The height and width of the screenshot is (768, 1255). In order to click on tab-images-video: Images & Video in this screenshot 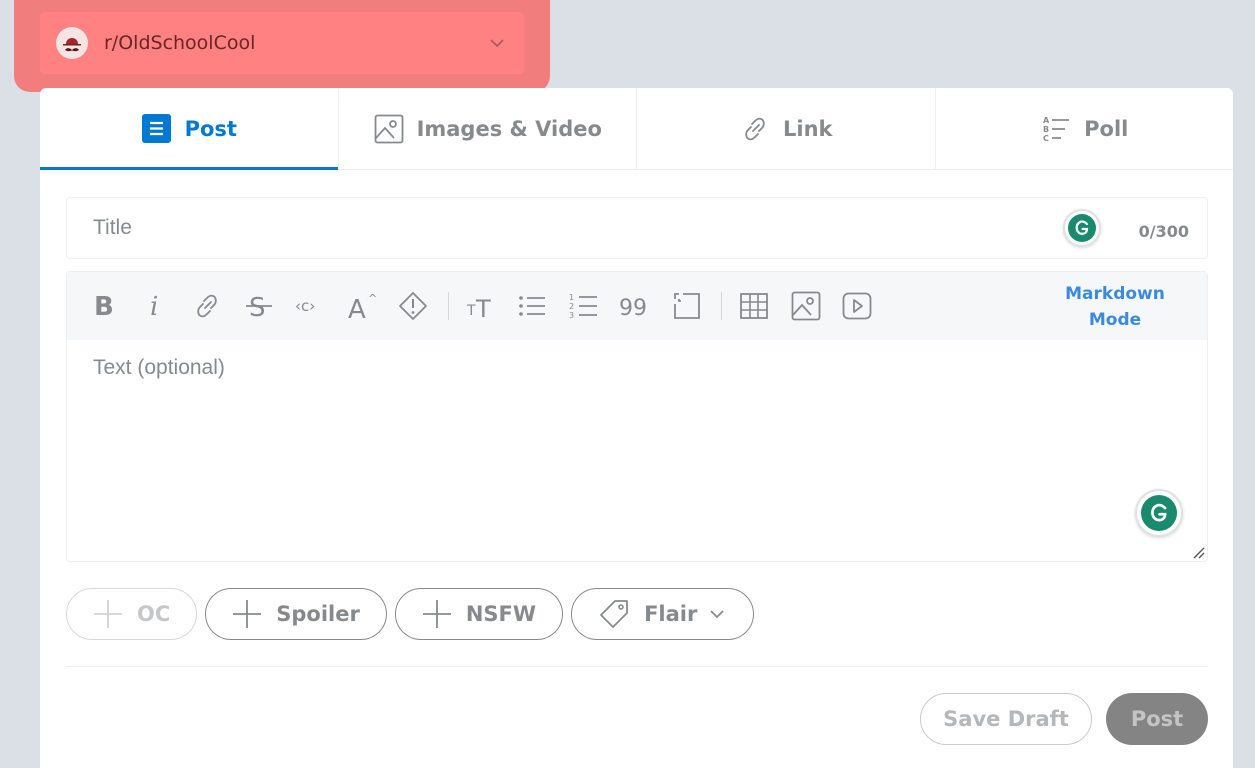, I will do `click(488, 128)`.